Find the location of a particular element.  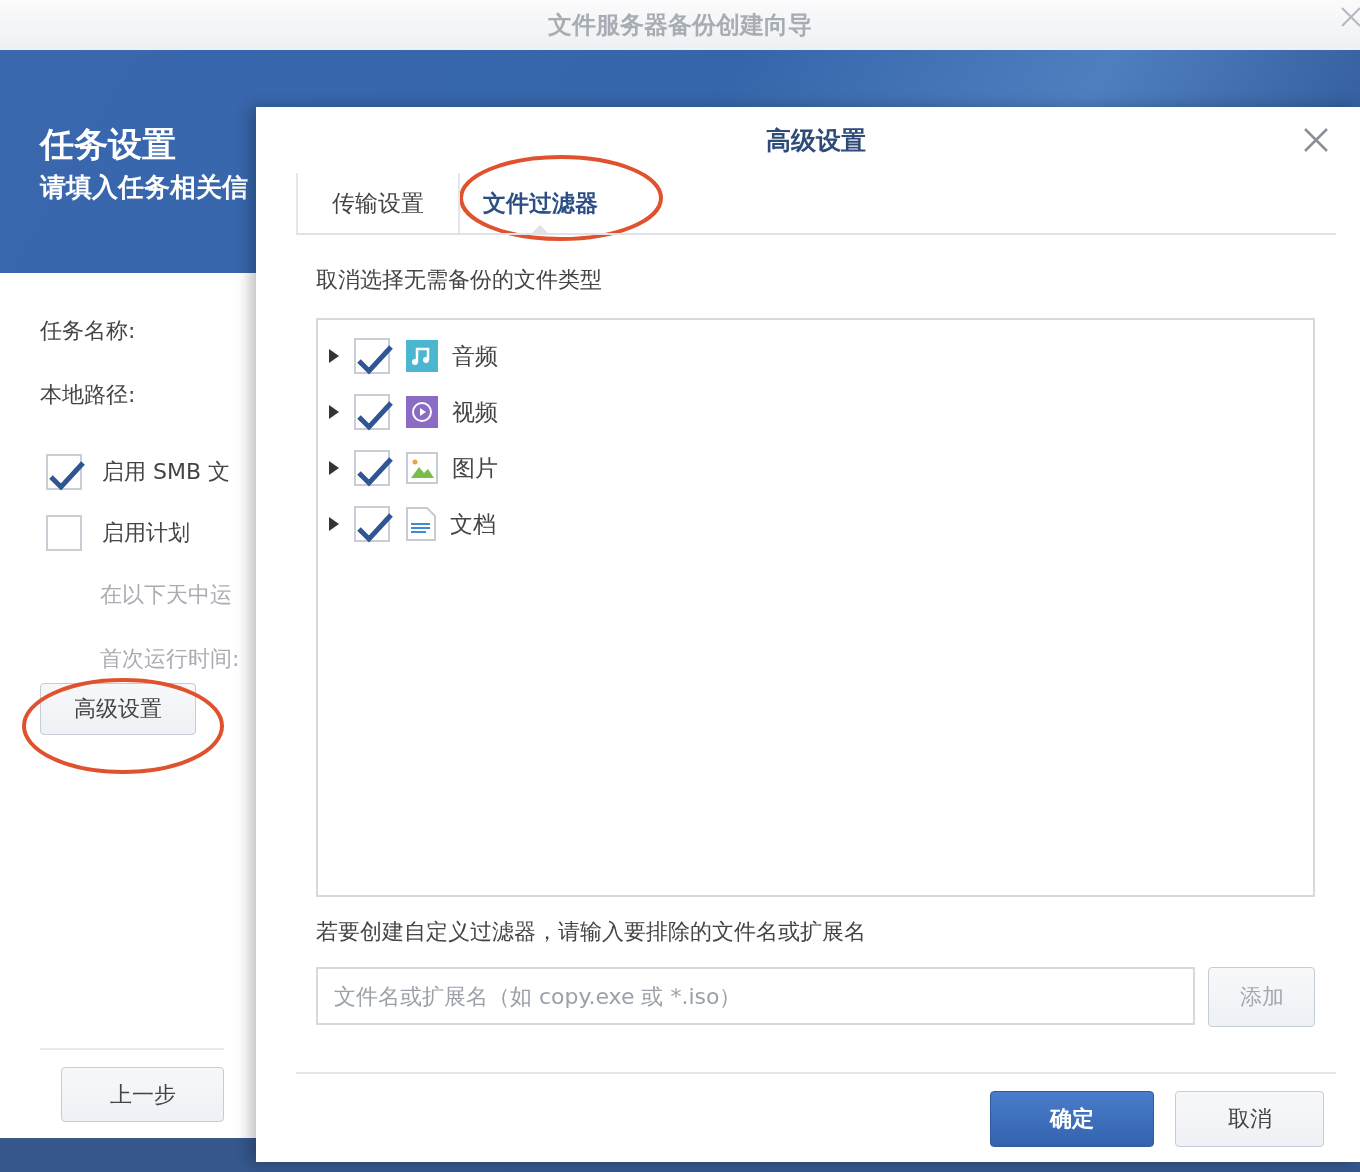

field-label: 任务名称: is located at coordinates (88, 331).